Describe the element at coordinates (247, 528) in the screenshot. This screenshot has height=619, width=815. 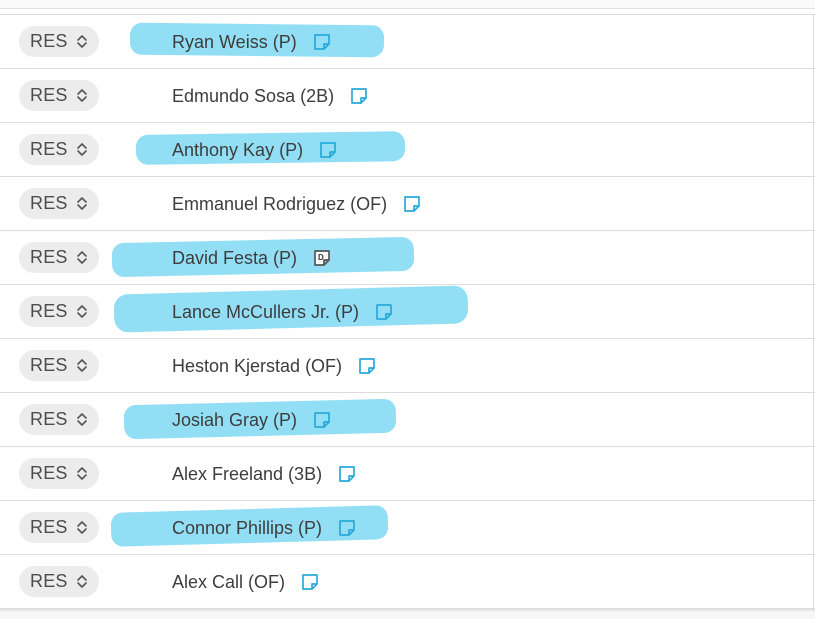
I see `player-name-link: Connor Phillips (P)` at that location.